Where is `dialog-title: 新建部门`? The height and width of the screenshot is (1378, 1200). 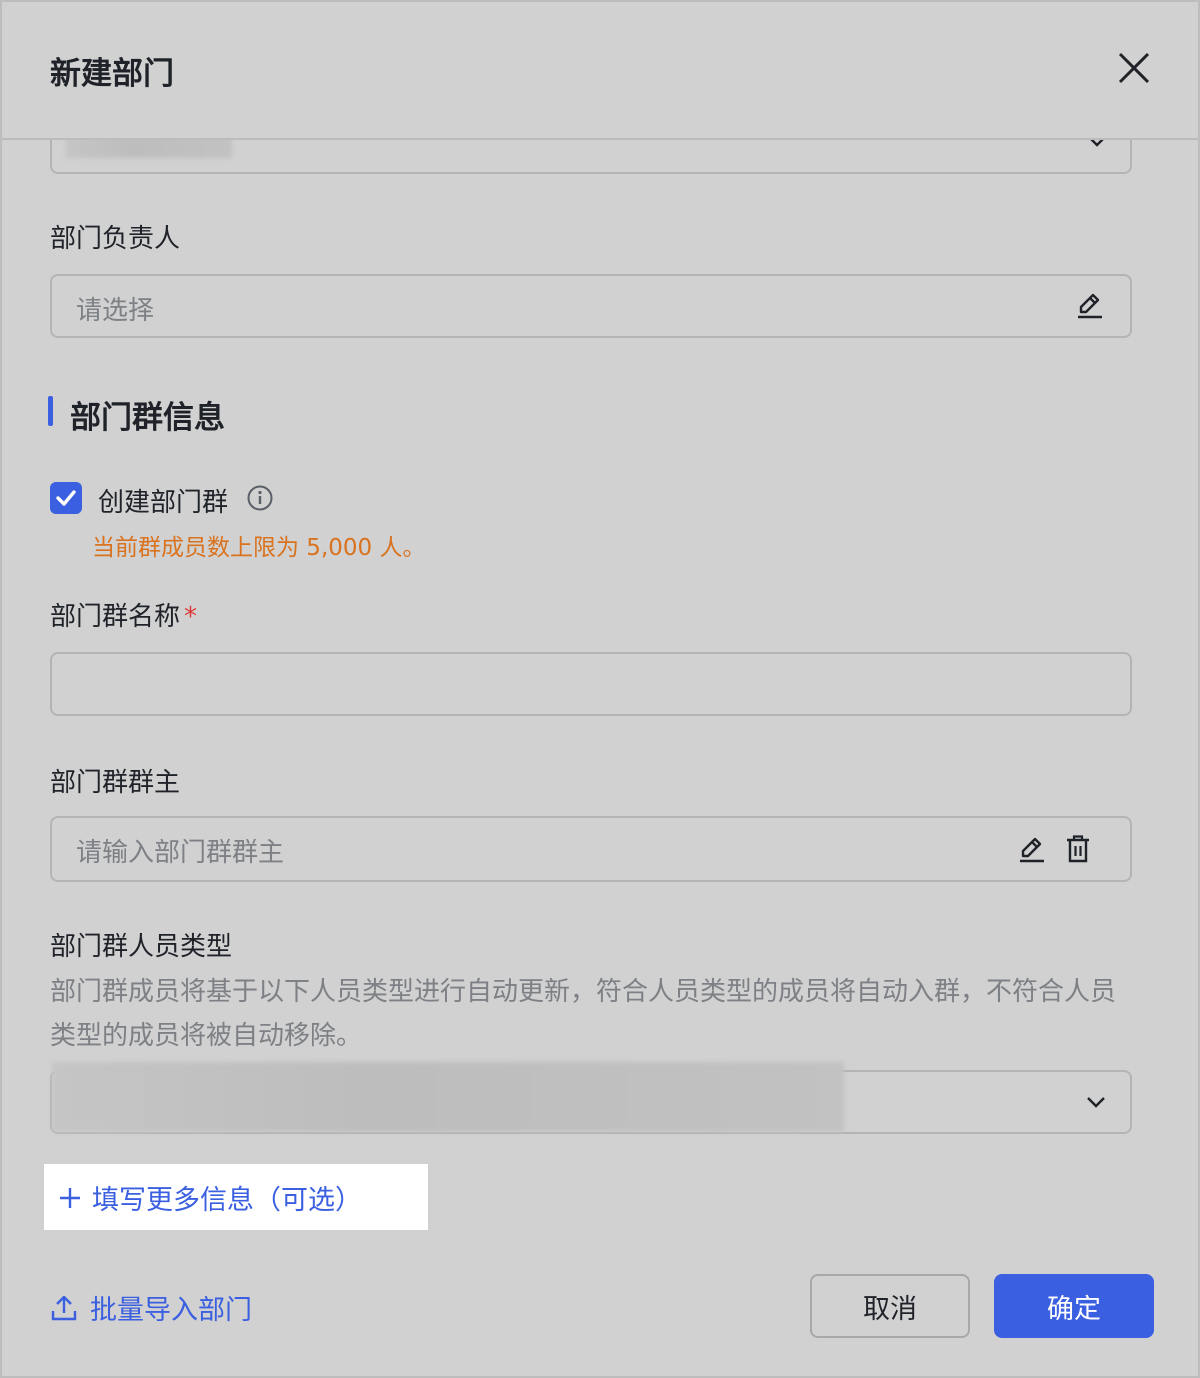
dialog-title: 新建部门 is located at coordinates (112, 74).